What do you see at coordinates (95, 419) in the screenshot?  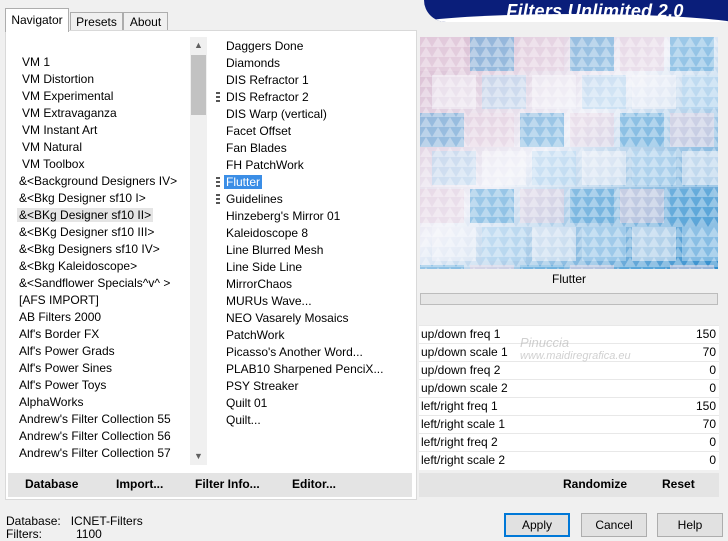 I see `category-item: Andrew's Filter Collection 55` at bounding box center [95, 419].